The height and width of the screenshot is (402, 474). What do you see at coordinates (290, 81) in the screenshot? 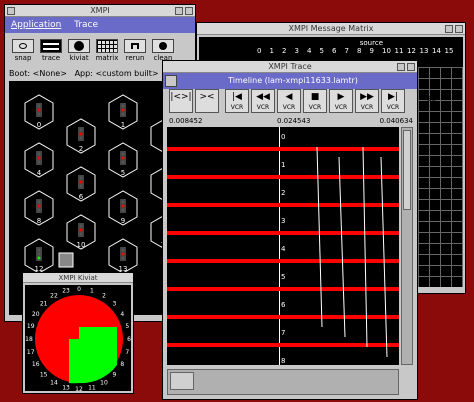
I see `timeline-subtitle-bar: Timeline (lam-xmpi11633.lamtr)` at bounding box center [290, 81].